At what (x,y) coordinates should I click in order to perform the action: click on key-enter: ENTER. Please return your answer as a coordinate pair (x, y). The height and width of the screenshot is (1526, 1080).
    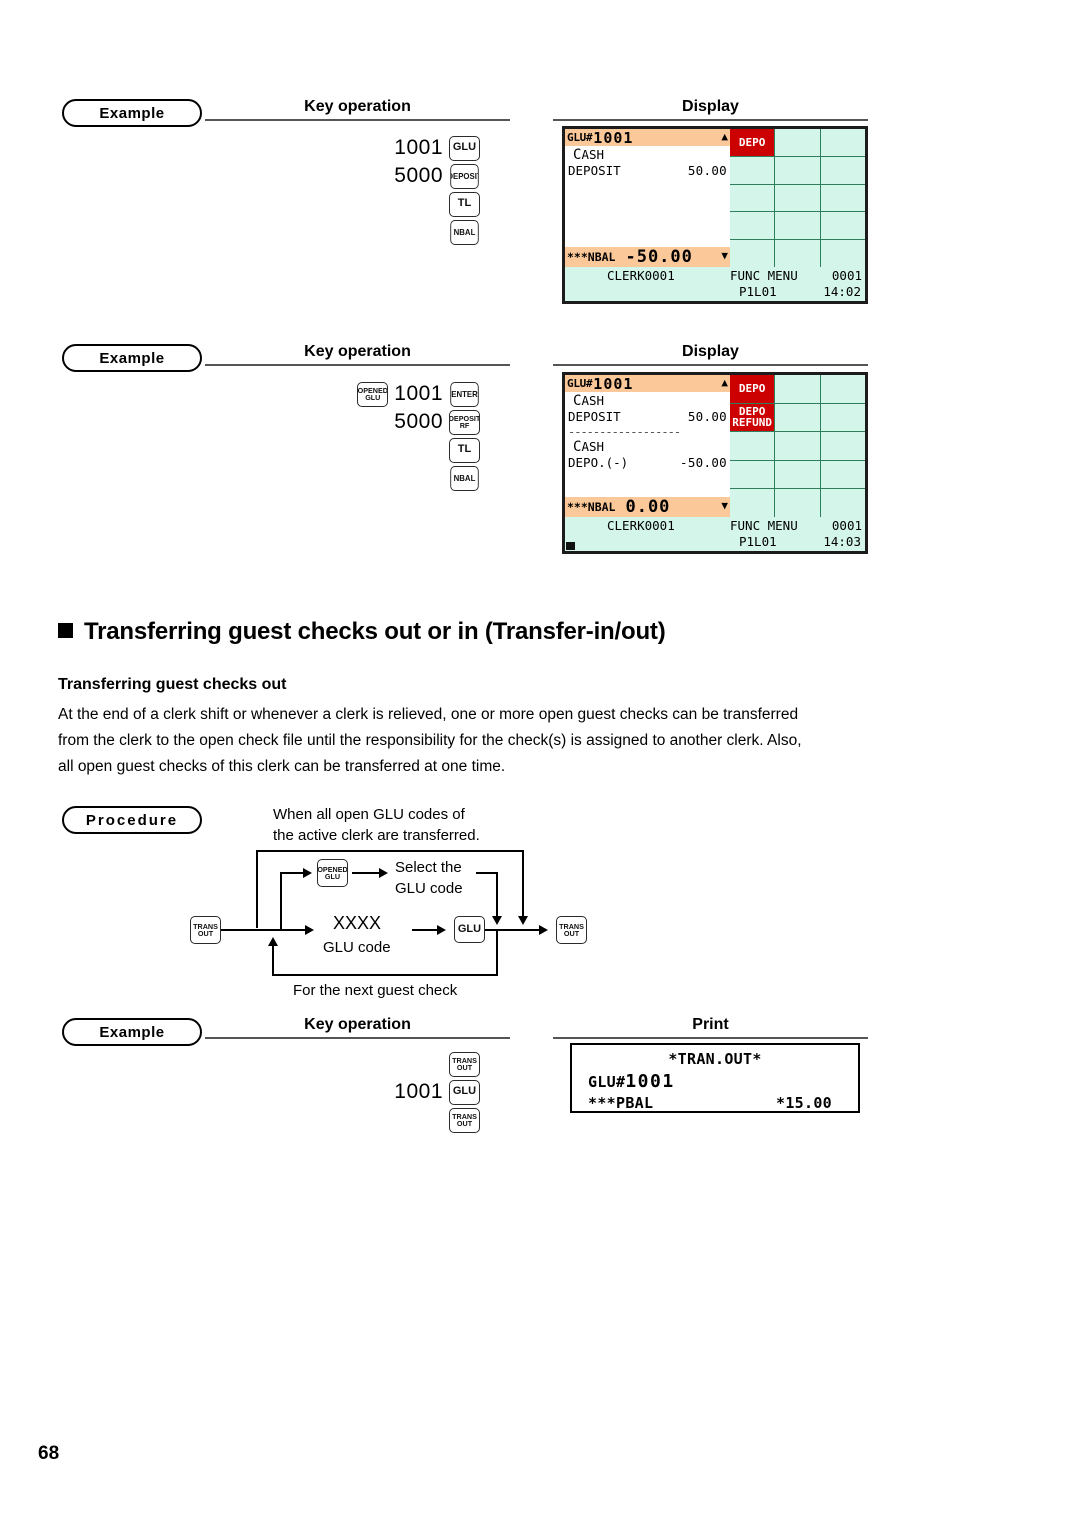
    Looking at the image, I should click on (464, 394).